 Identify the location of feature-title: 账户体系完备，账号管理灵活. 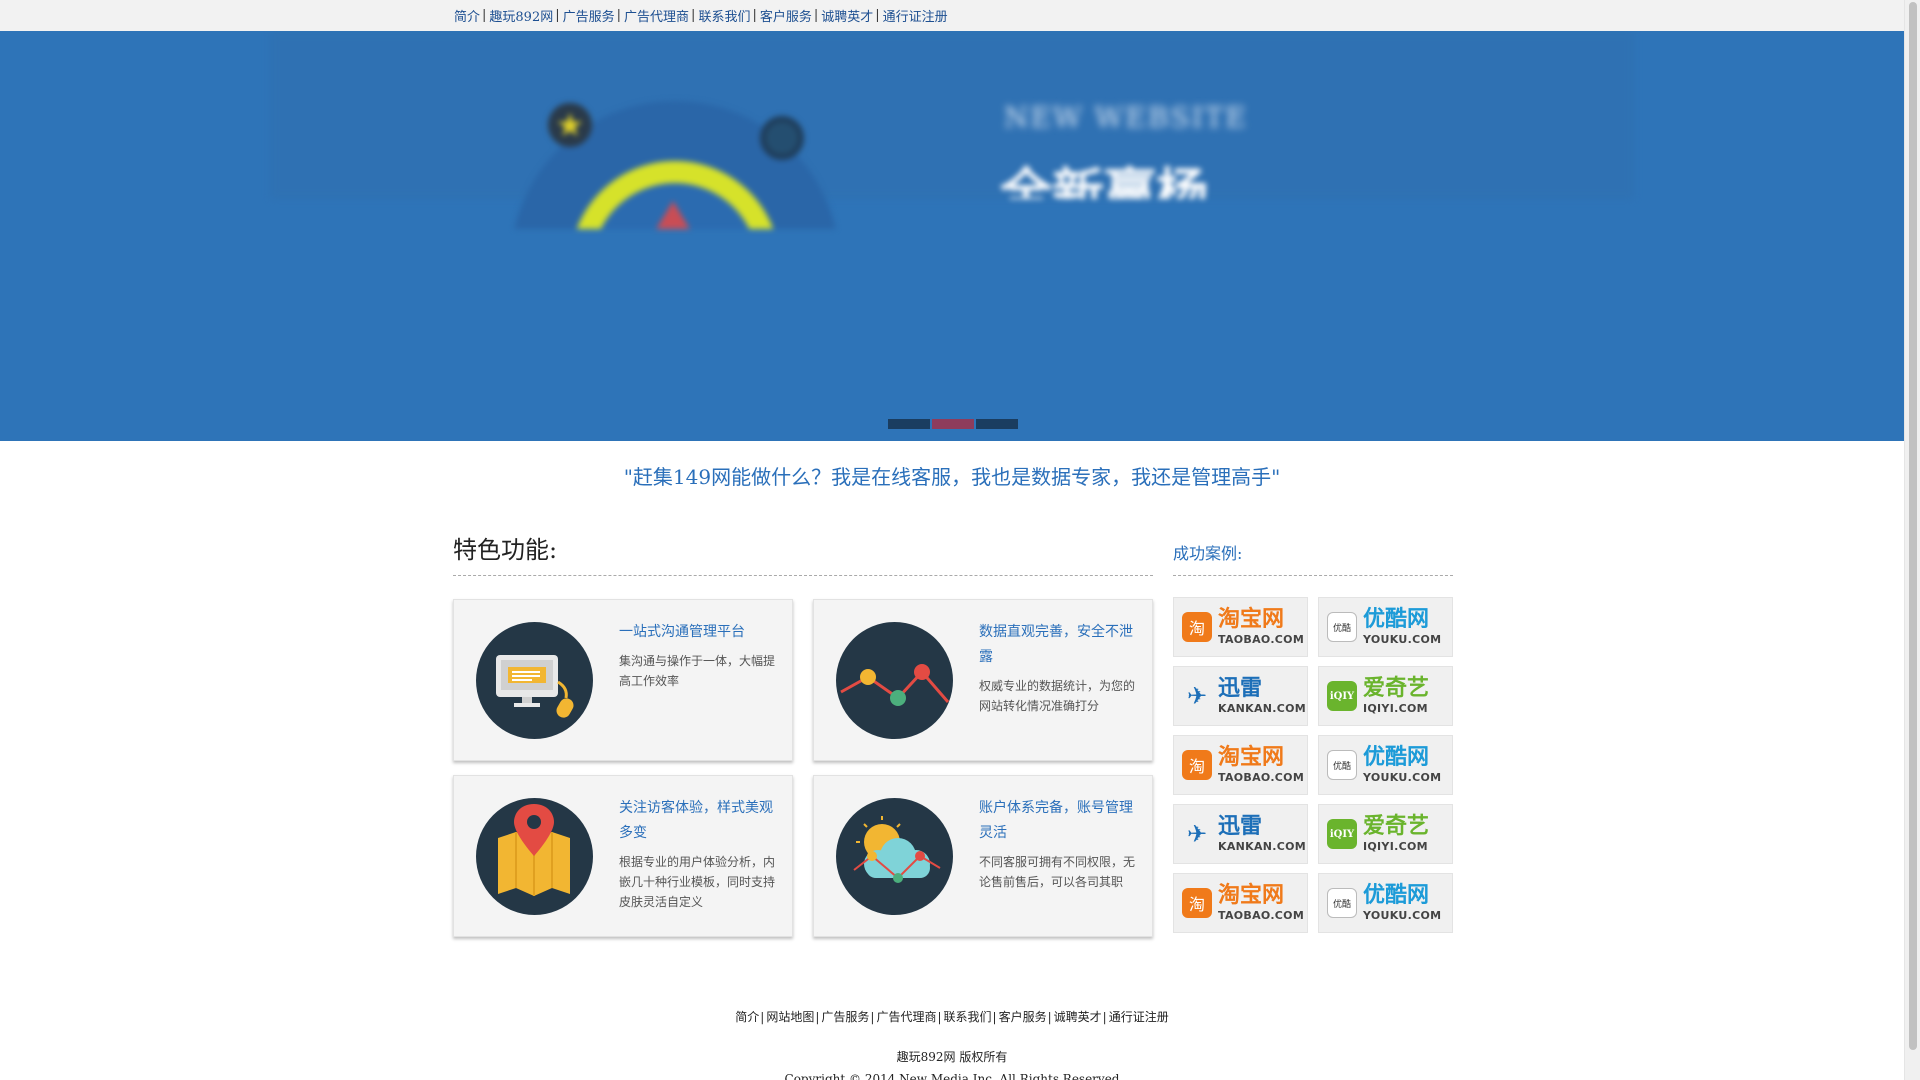
(1056, 820).